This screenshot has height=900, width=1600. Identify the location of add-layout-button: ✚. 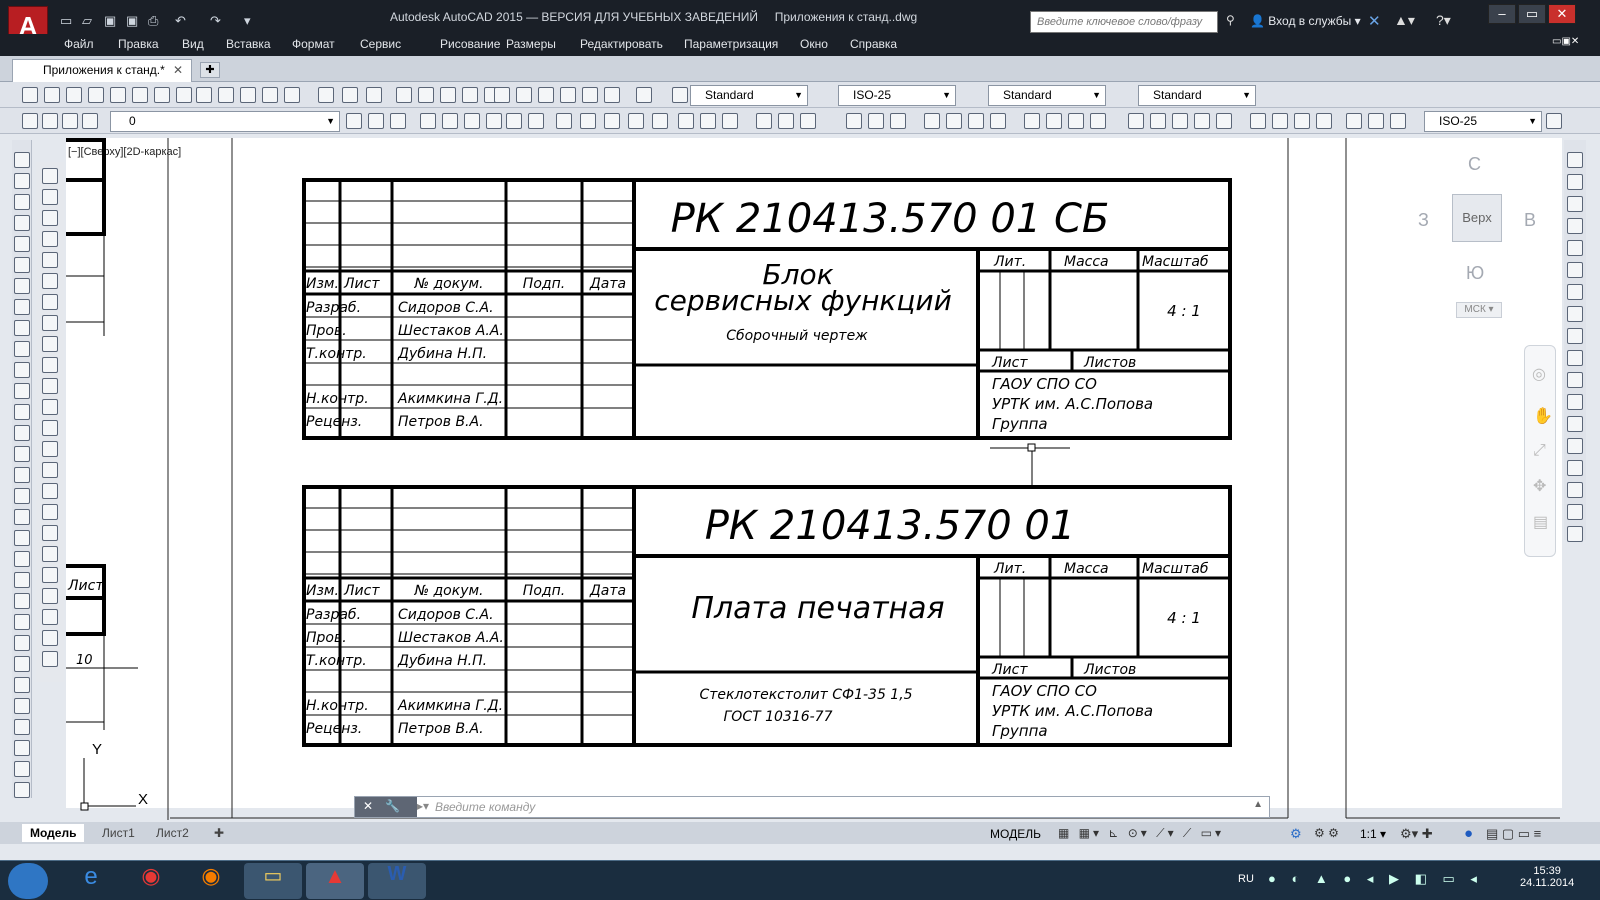
(219, 833).